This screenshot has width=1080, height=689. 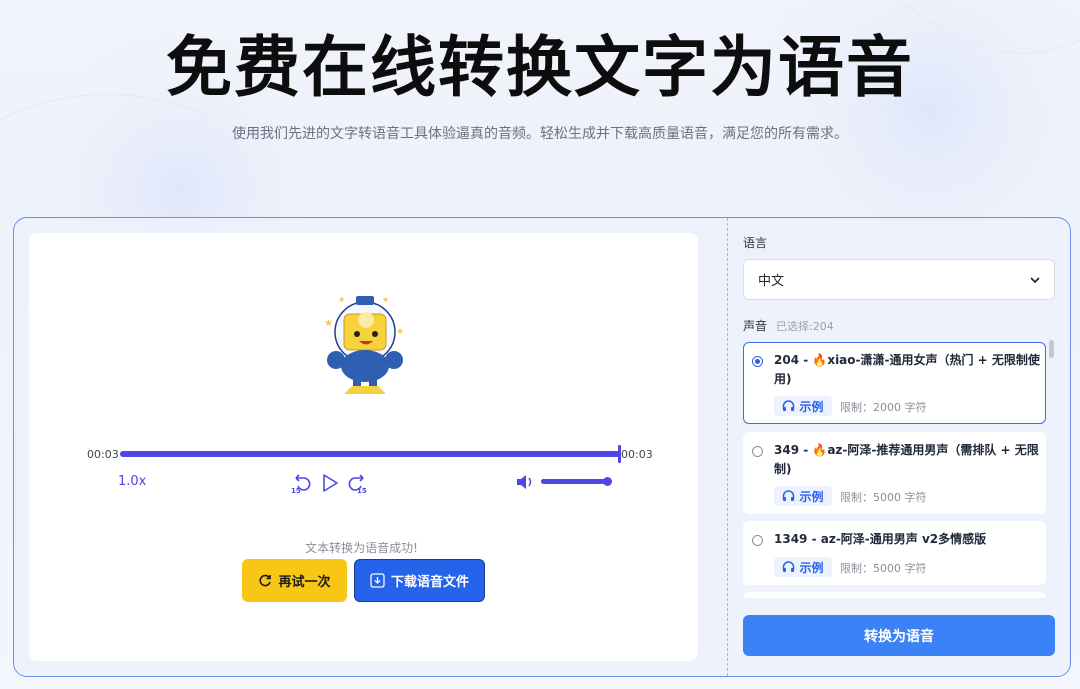 I want to click on page-title: 免费在线转换文字为语音, so click(x=540, y=67).